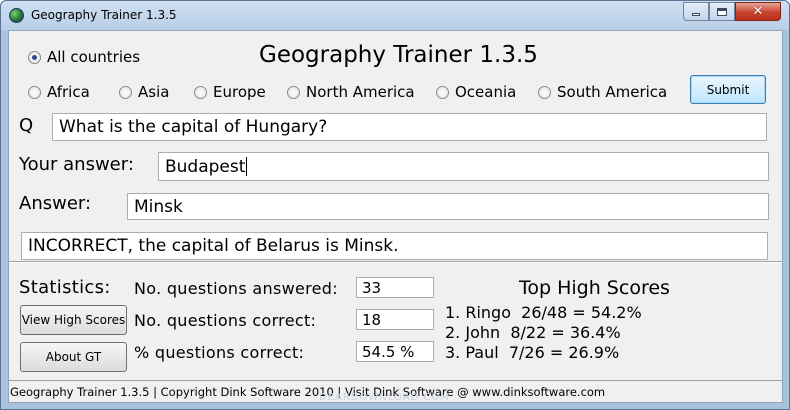  I want to click on watermark-text: DEARDOWNLOAD.COM, so click(384, 397).